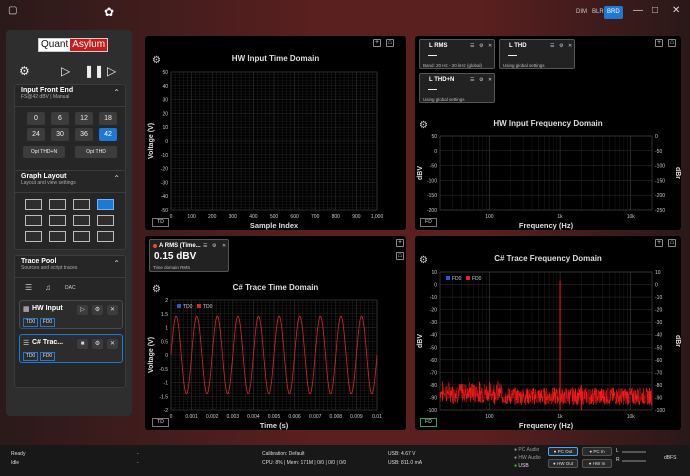  Describe the element at coordinates (39, 261) in the screenshot. I see `trace-pool-title: Trace Pool` at that location.